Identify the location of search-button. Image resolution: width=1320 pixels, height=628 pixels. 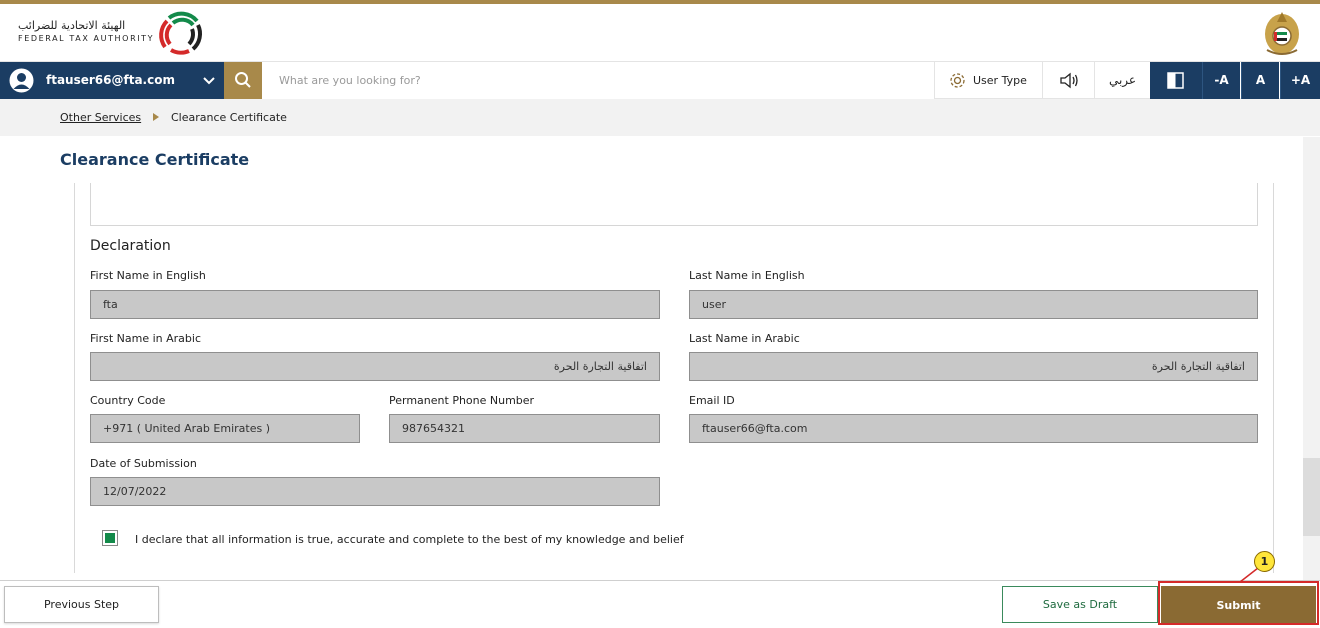
(243, 80).